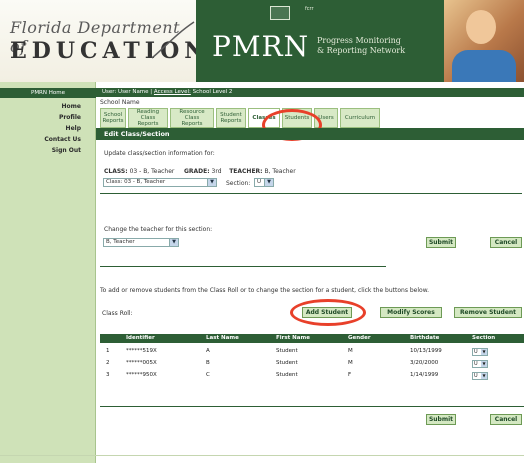  Describe the element at coordinates (108, 363) in the screenshot. I see `row-number: 2` at that location.